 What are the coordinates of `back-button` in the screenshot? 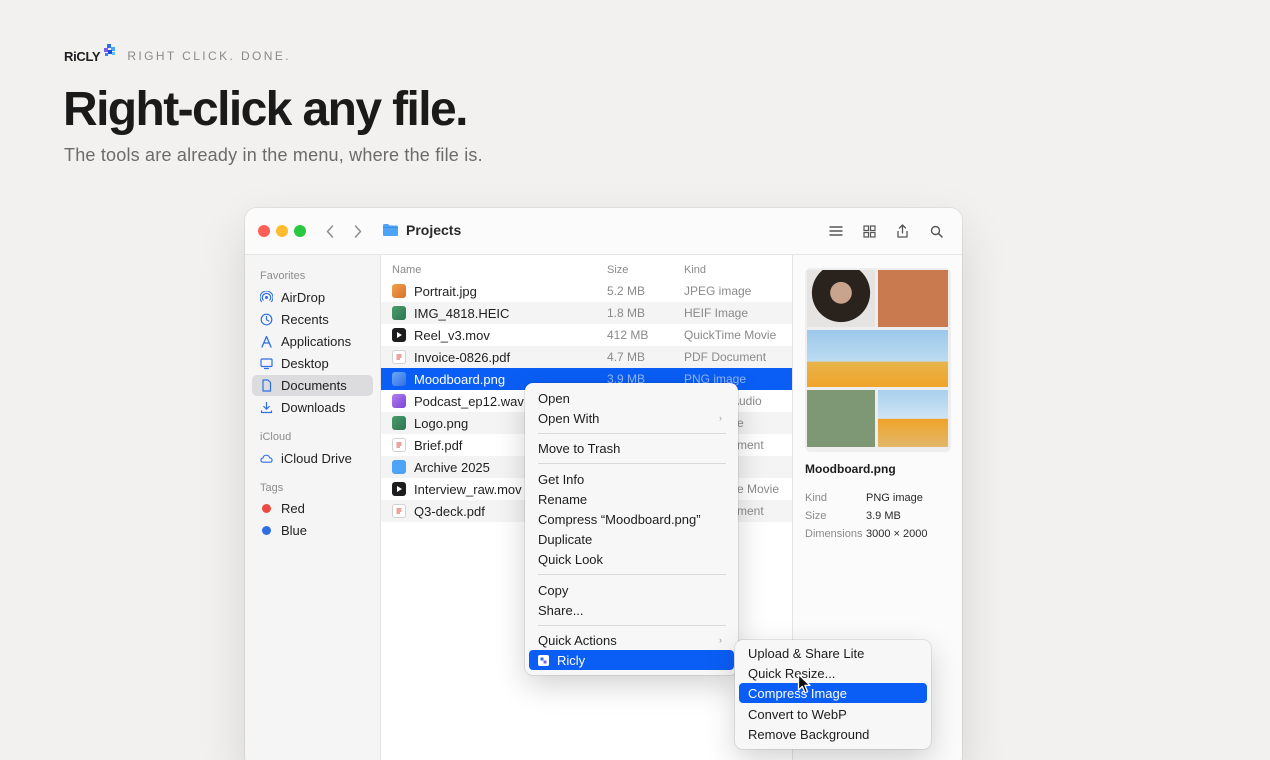 It's located at (330, 231).